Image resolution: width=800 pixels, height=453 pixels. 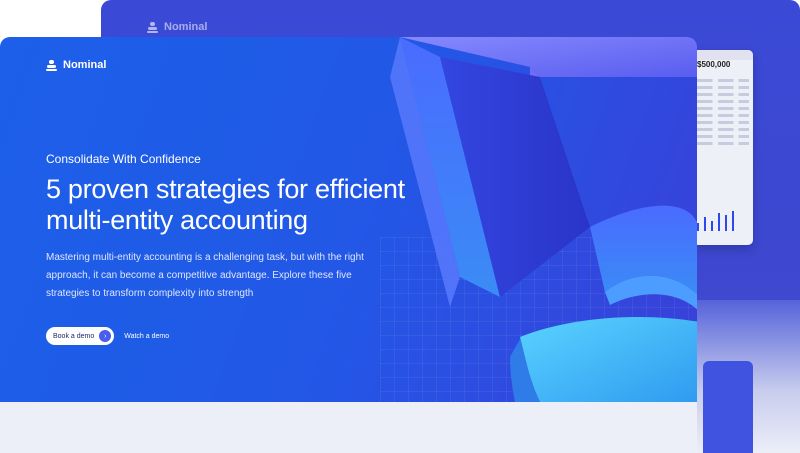 I want to click on dashboard-preview-header, so click(x=723, y=55).